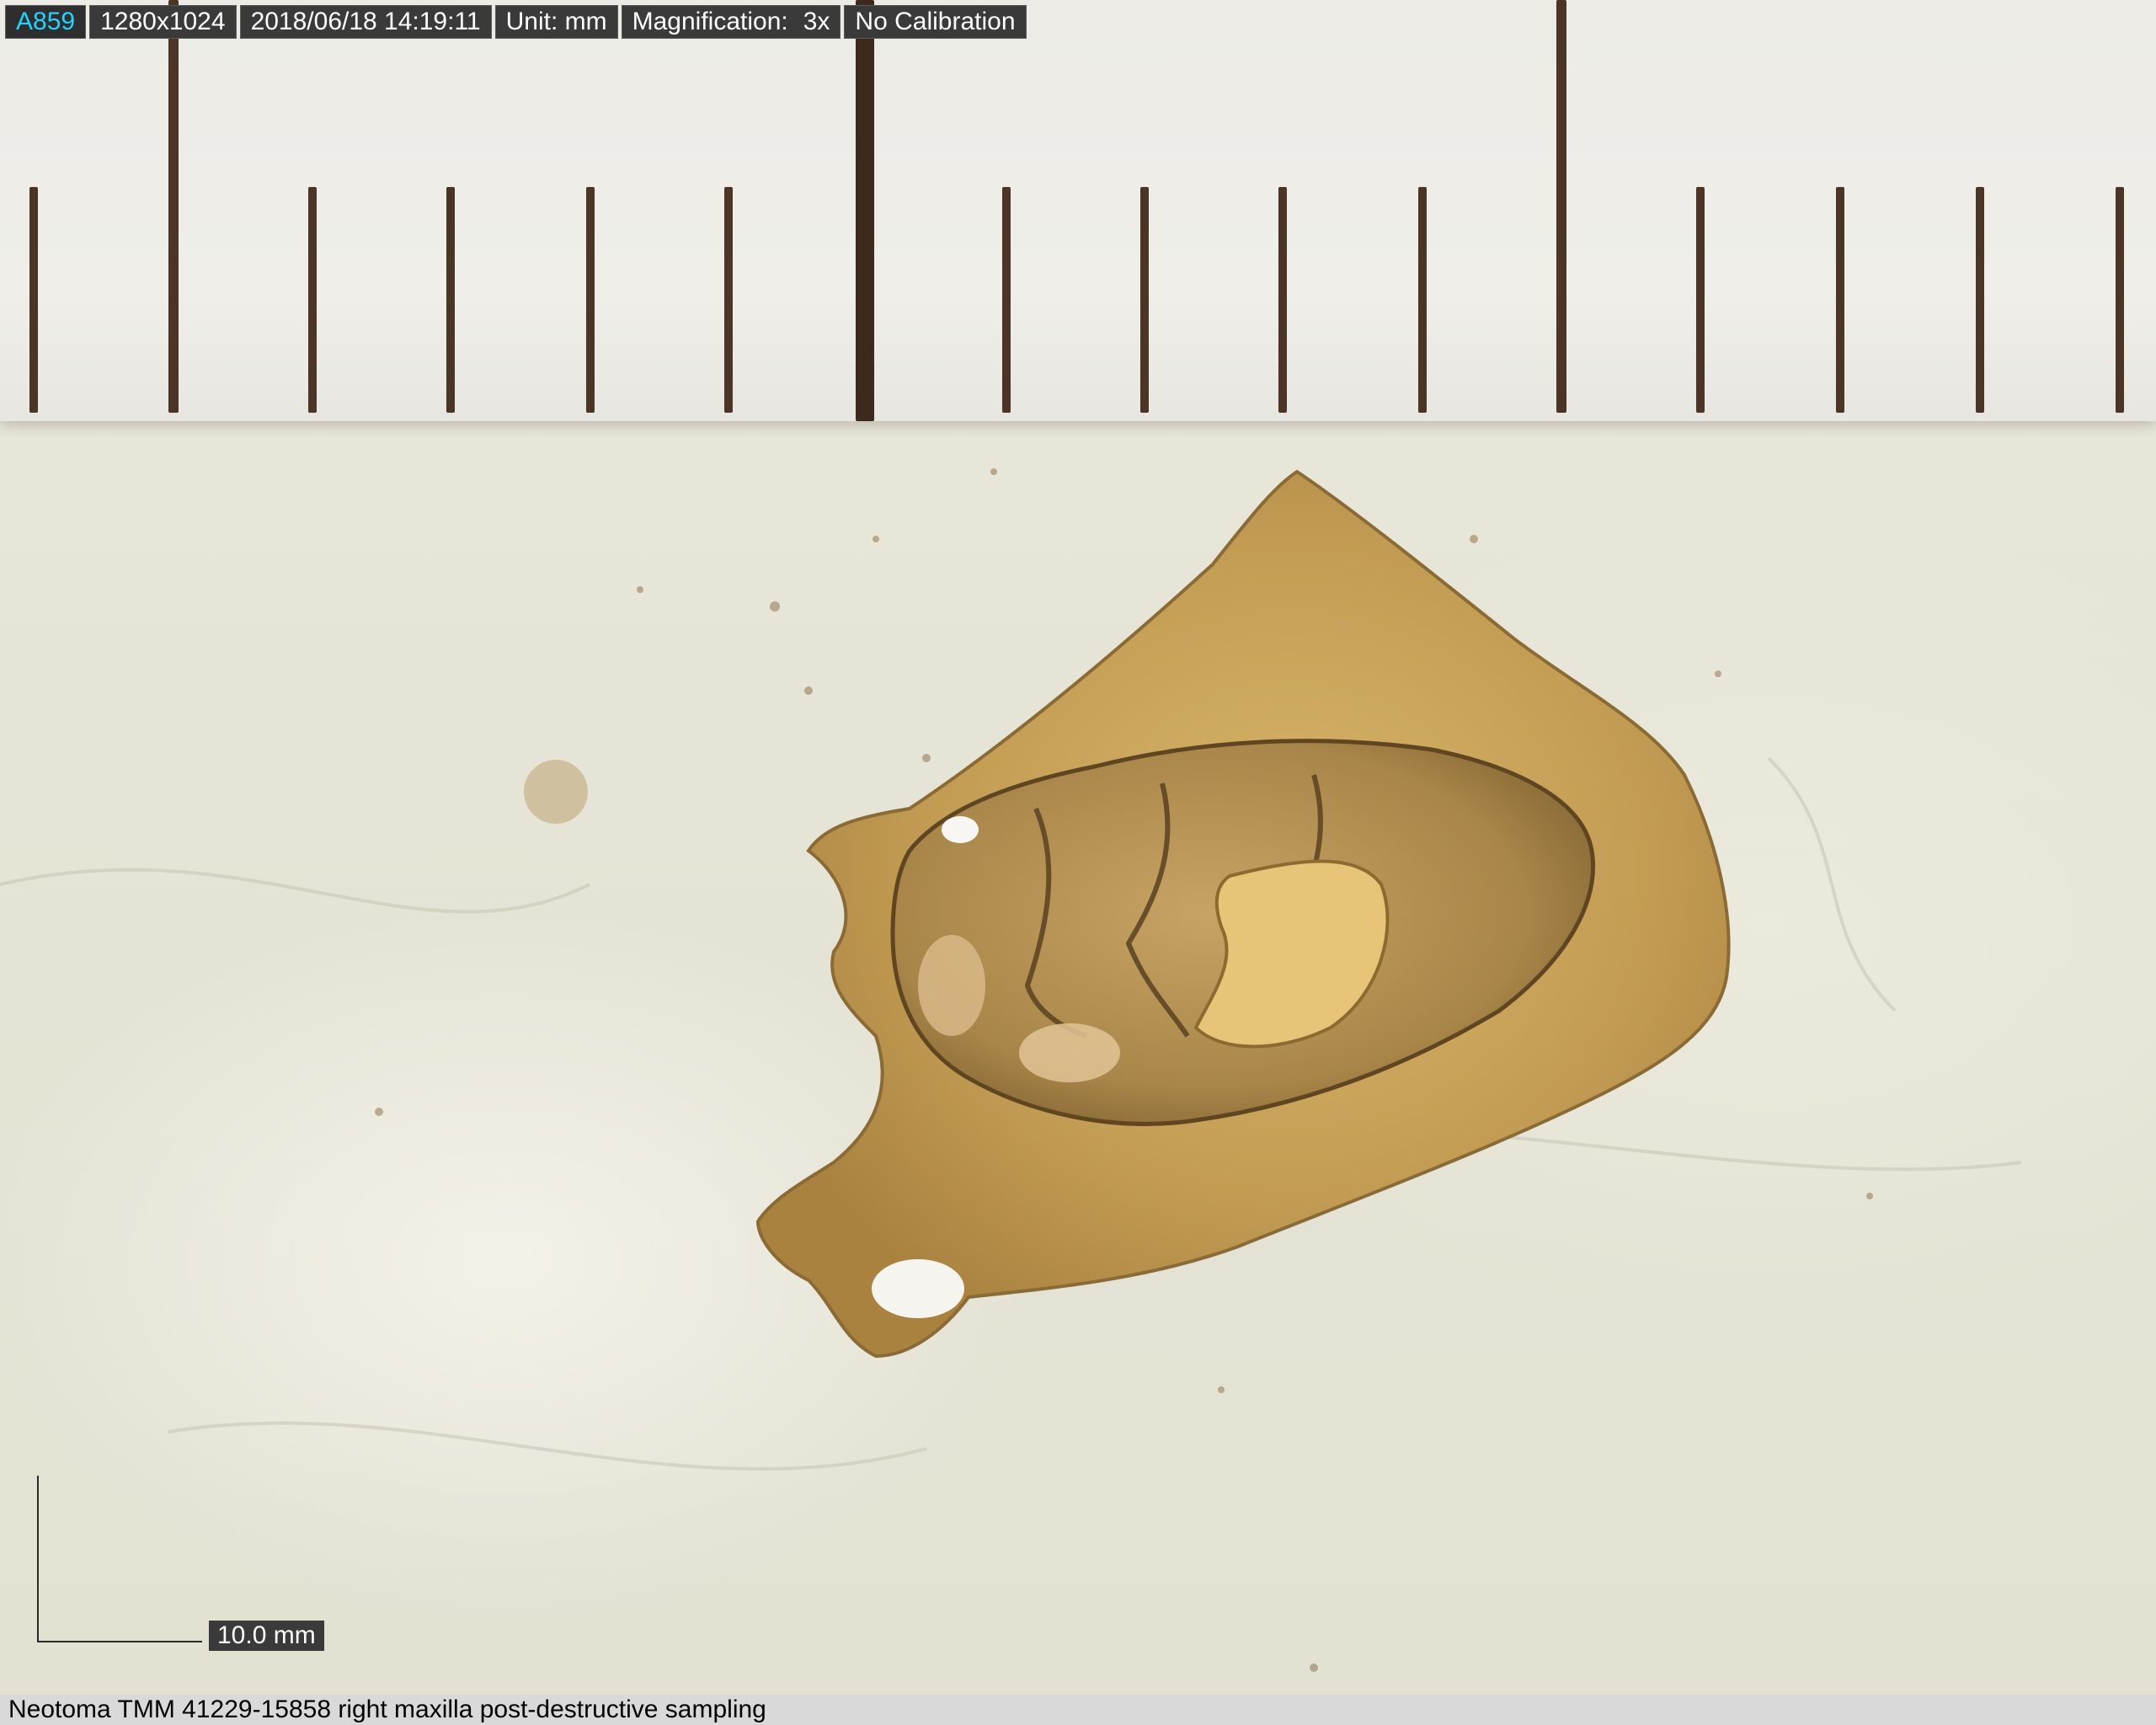 This screenshot has width=2156, height=1725. Describe the element at coordinates (816, 21) in the screenshot. I see `magnification-value: 3x` at that location.